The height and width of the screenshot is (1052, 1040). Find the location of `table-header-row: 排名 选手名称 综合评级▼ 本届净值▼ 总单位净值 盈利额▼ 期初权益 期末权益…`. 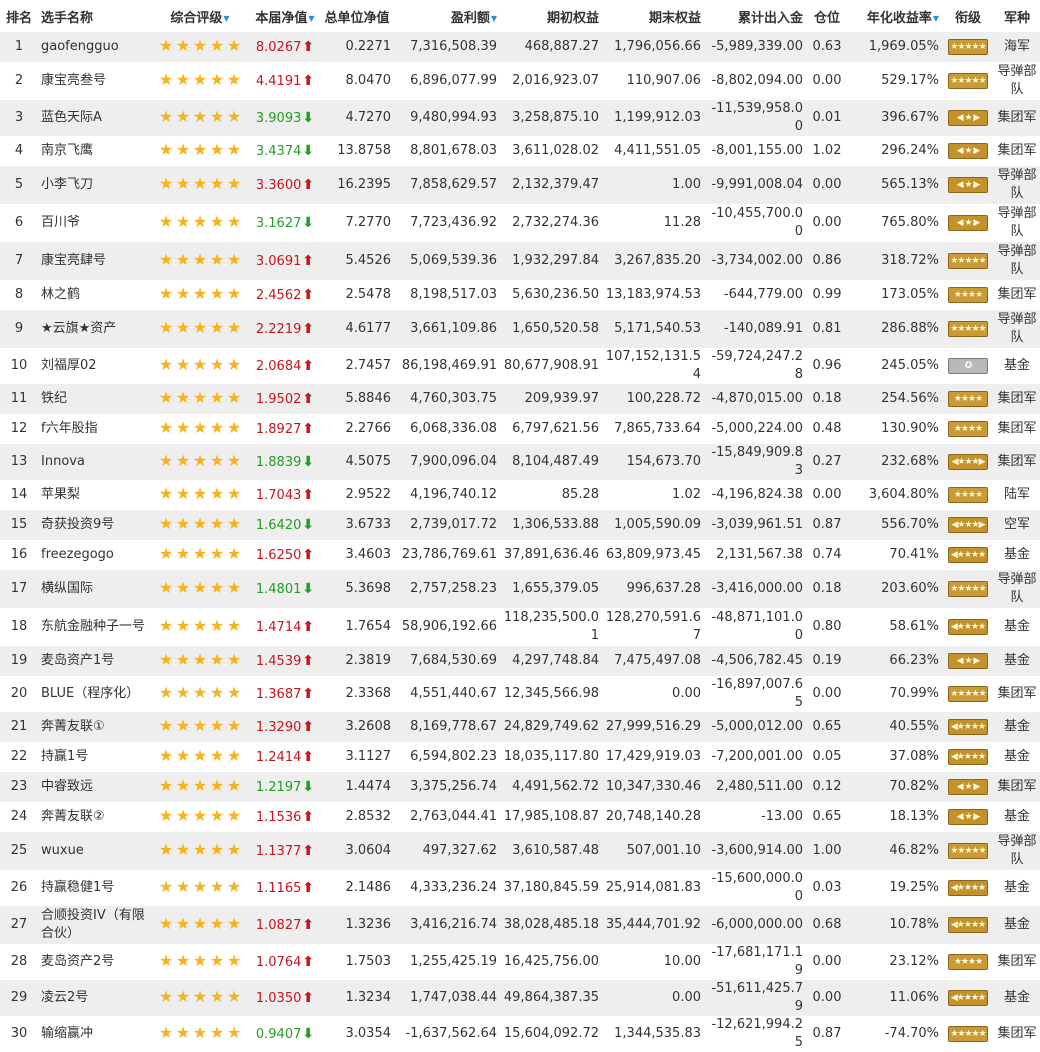

table-header-row: 排名 选手名称 综合评级▼ 本届净值▼ 总单位净值 盈利额▼ 期初权益 期末权益… is located at coordinates (520, 16).